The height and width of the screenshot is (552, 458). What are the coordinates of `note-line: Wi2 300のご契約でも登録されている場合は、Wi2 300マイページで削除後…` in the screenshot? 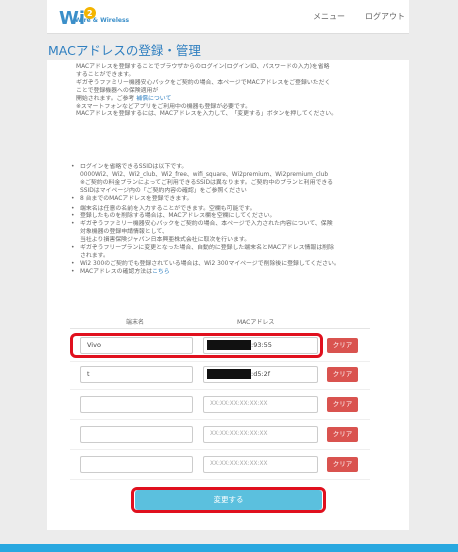 It's located at (210, 263).